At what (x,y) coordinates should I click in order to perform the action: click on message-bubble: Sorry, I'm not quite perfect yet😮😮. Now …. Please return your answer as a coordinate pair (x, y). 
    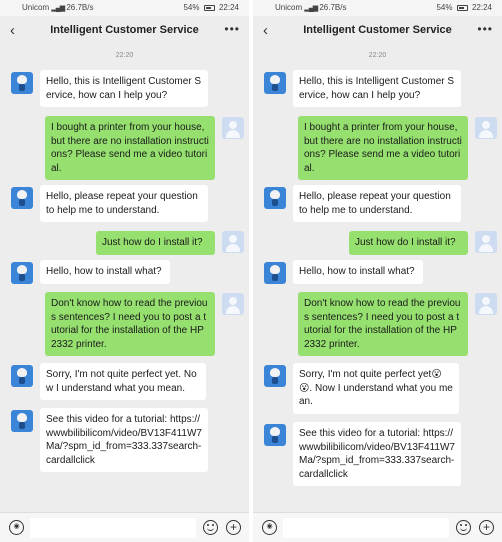
    Looking at the image, I should click on (376, 388).